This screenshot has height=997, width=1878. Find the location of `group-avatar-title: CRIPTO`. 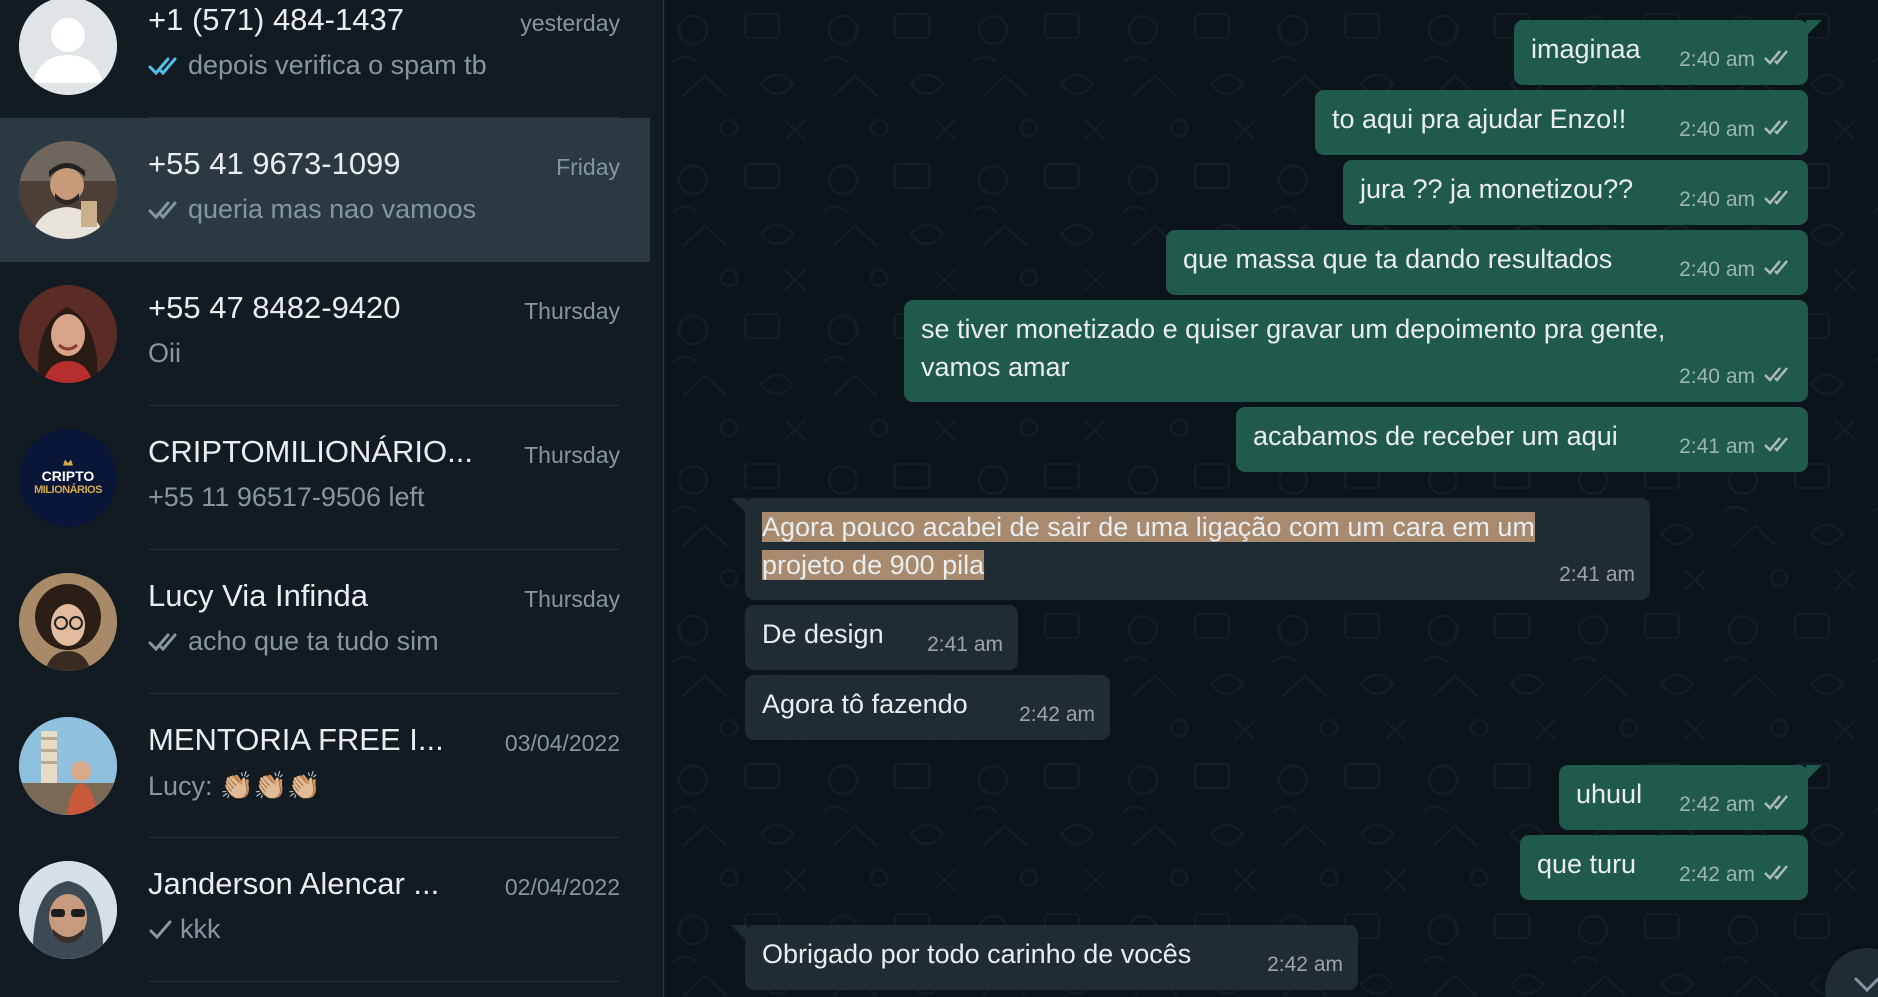

group-avatar-title: CRIPTO is located at coordinates (68, 475).